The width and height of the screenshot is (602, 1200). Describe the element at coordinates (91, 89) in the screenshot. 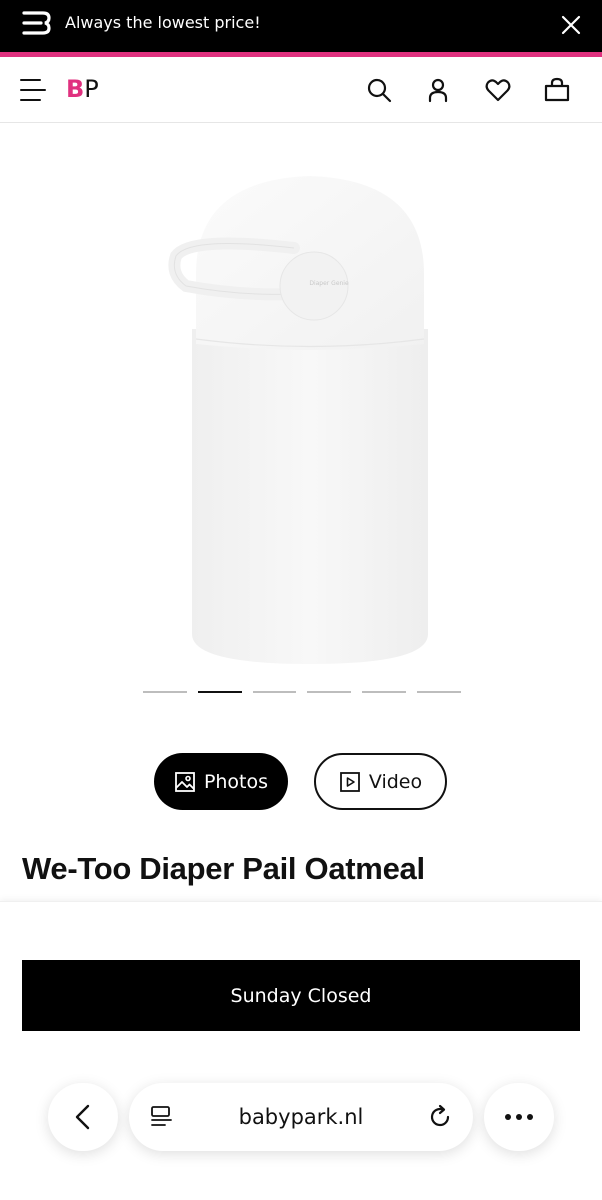

I see `brand-logo-p: P` at that location.